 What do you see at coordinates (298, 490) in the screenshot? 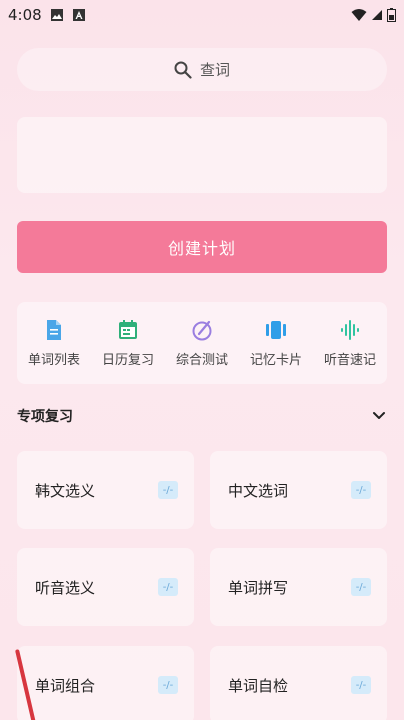
I see `review-card-chinese-word: 中文选词 -/-` at bounding box center [298, 490].